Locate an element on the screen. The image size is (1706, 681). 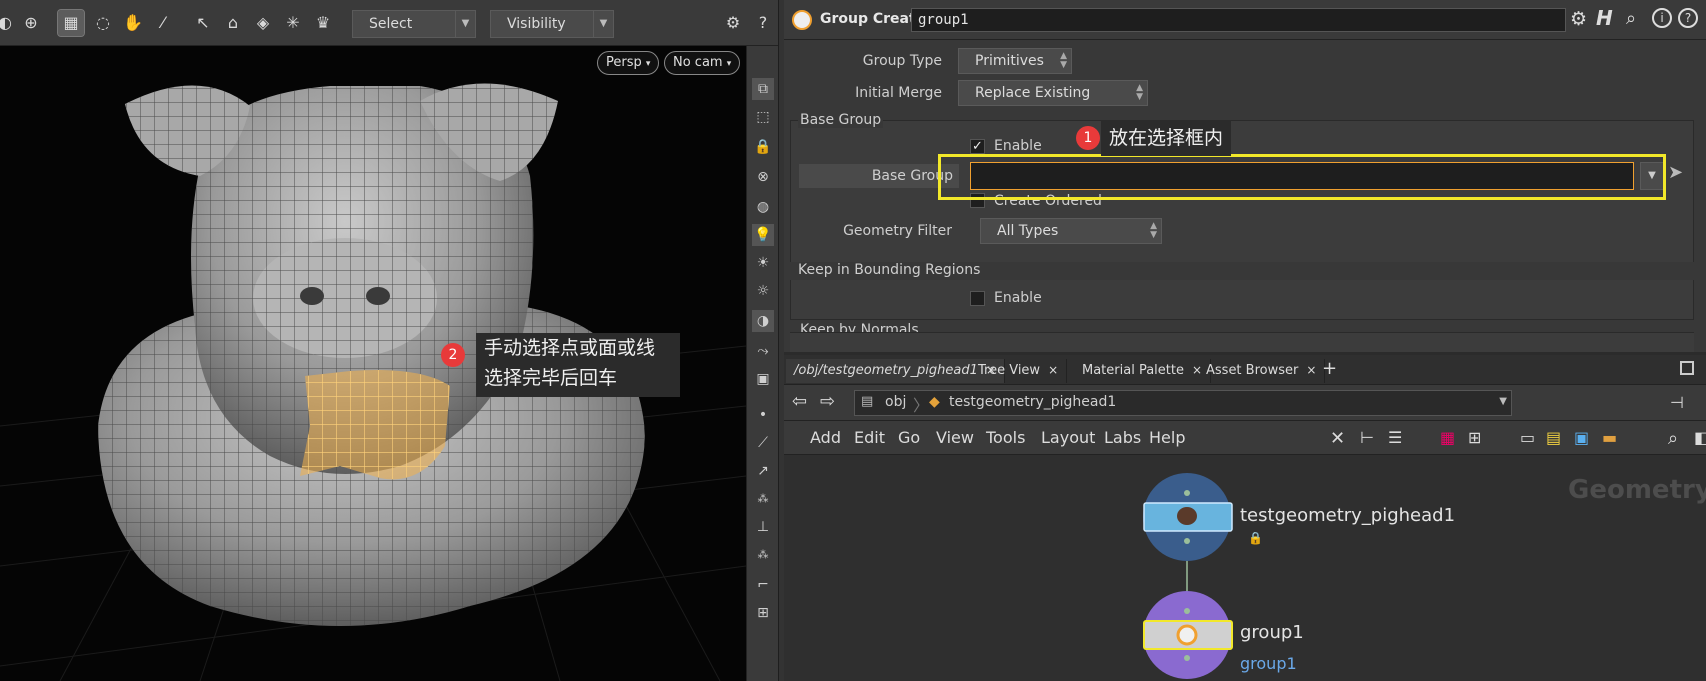
sticky-note-icon: ▤ is located at coordinates (1553, 437).